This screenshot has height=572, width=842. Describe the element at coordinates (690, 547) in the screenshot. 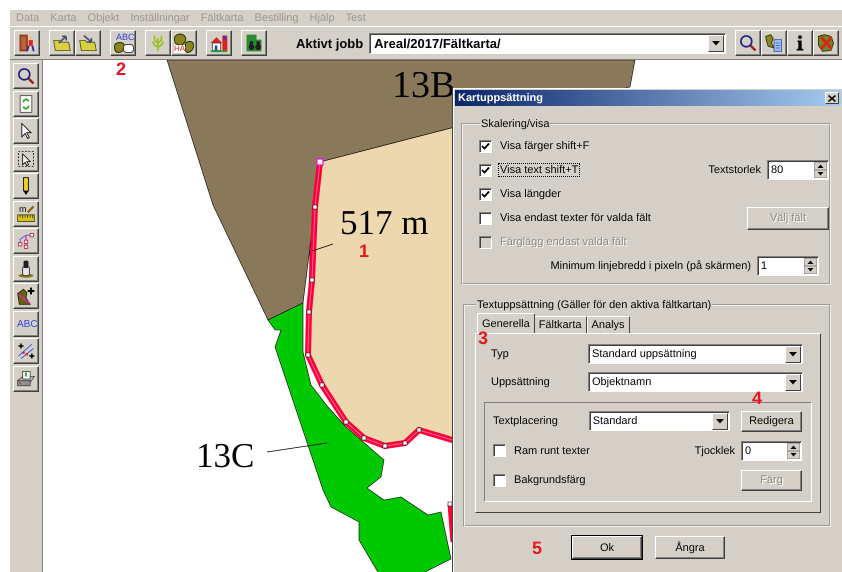

I see `dialog-button: Ångra` at that location.